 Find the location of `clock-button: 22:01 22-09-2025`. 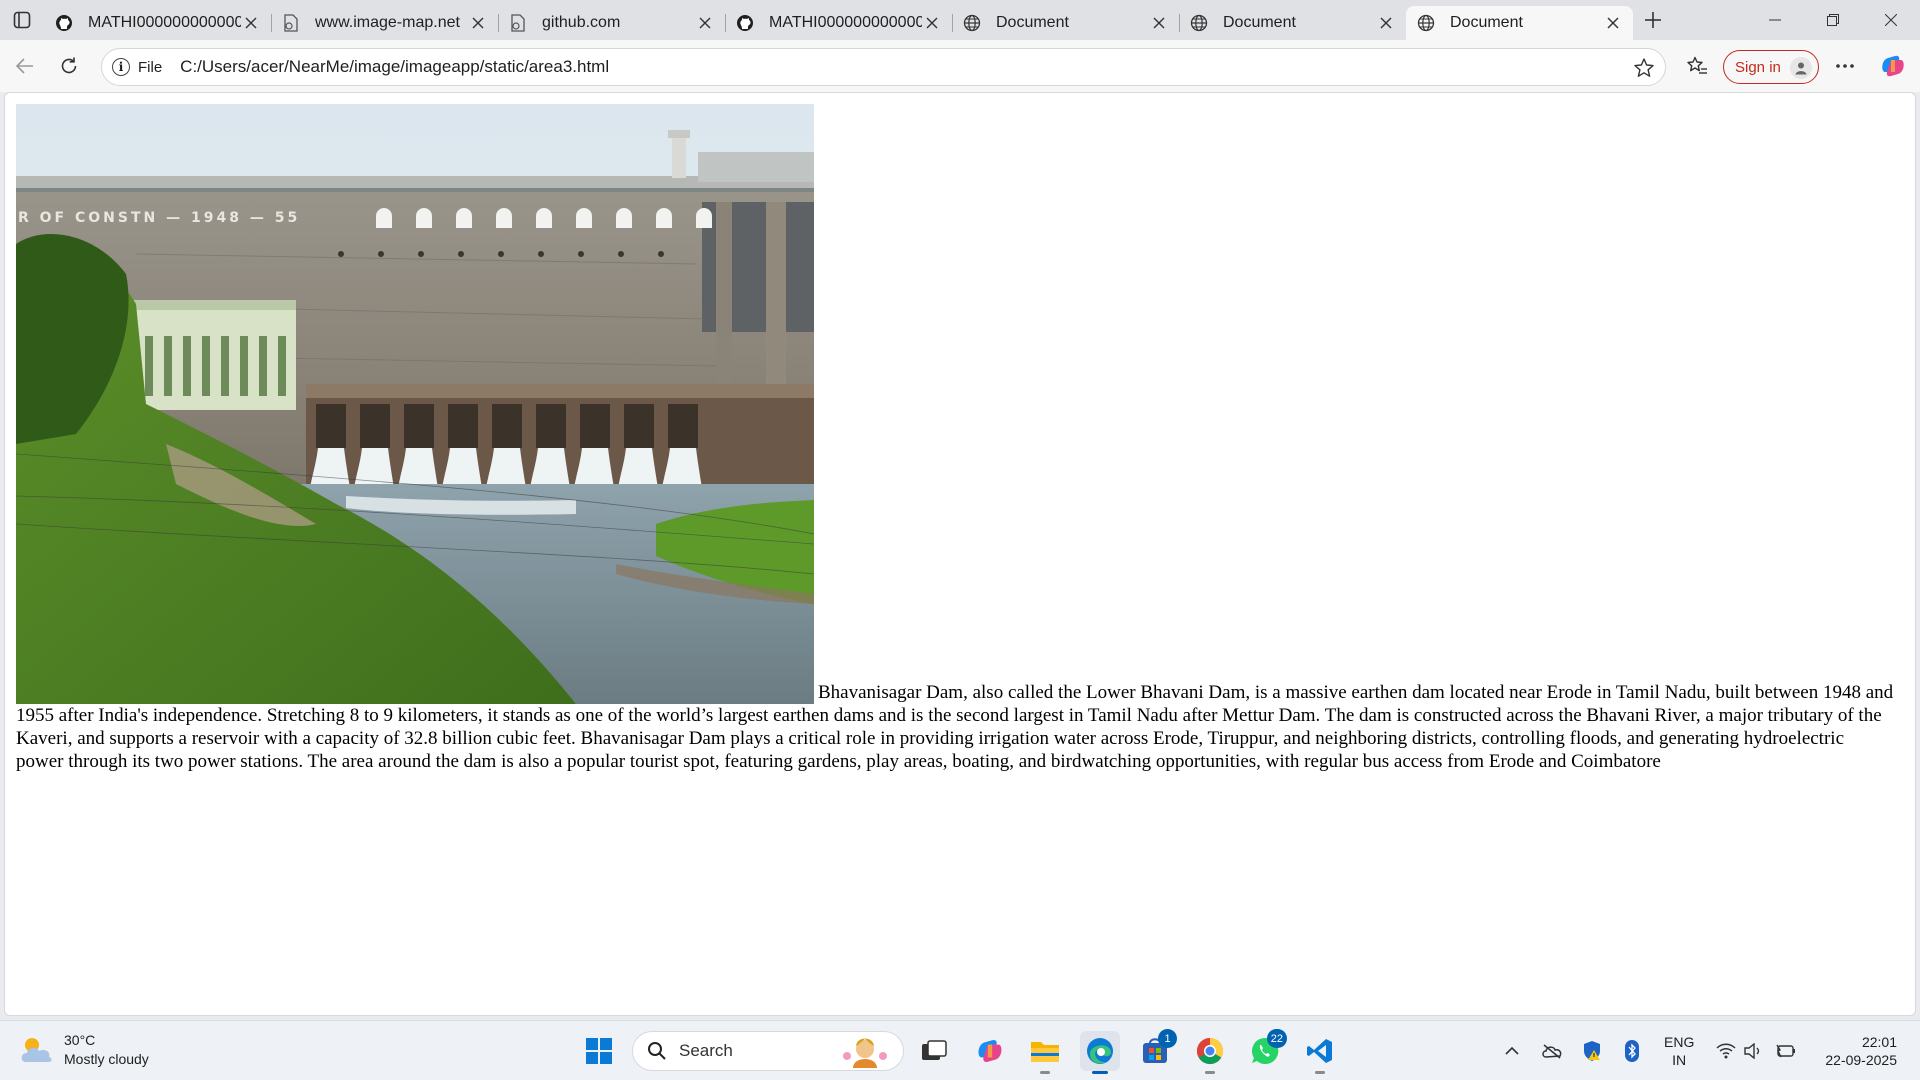

clock-button: 22:01 22-09-2025 is located at coordinates (1857, 1051).